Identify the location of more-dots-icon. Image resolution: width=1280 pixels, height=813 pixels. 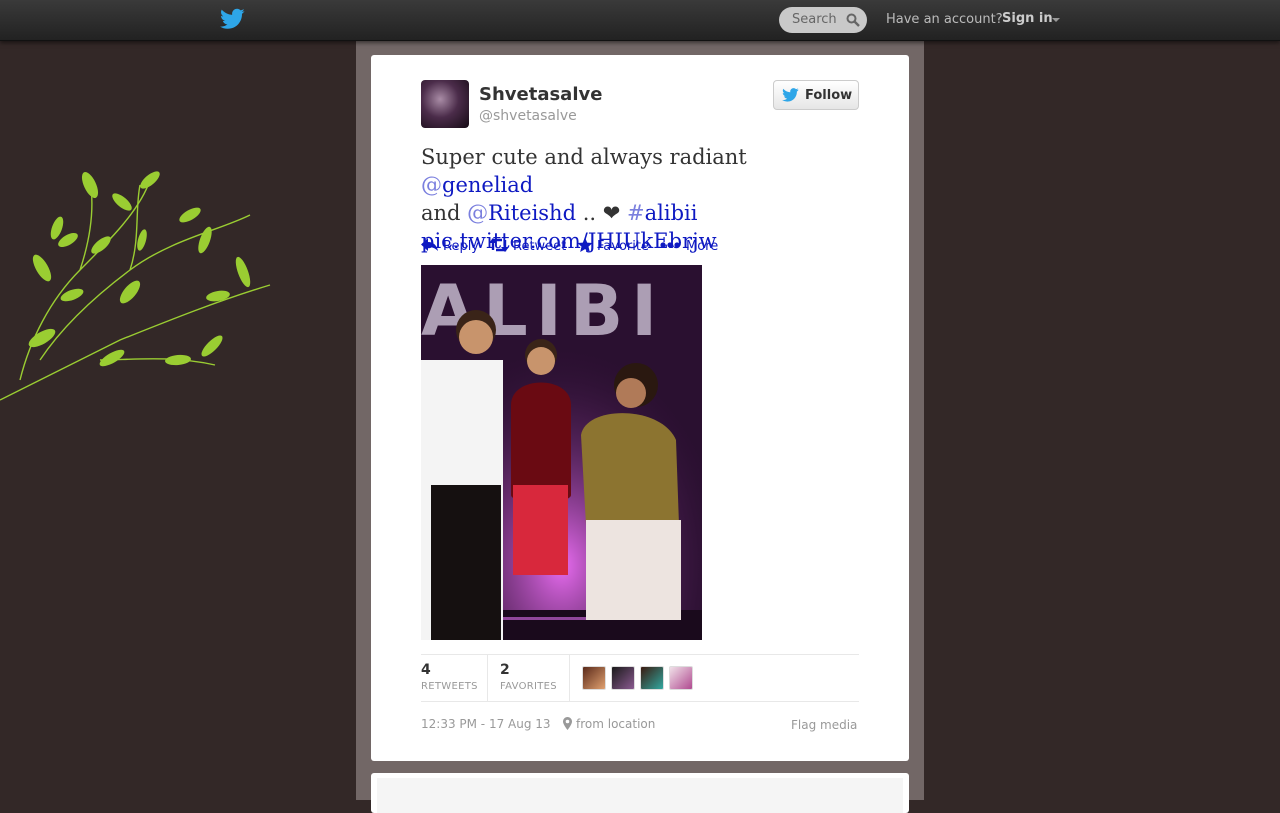
(670, 245).